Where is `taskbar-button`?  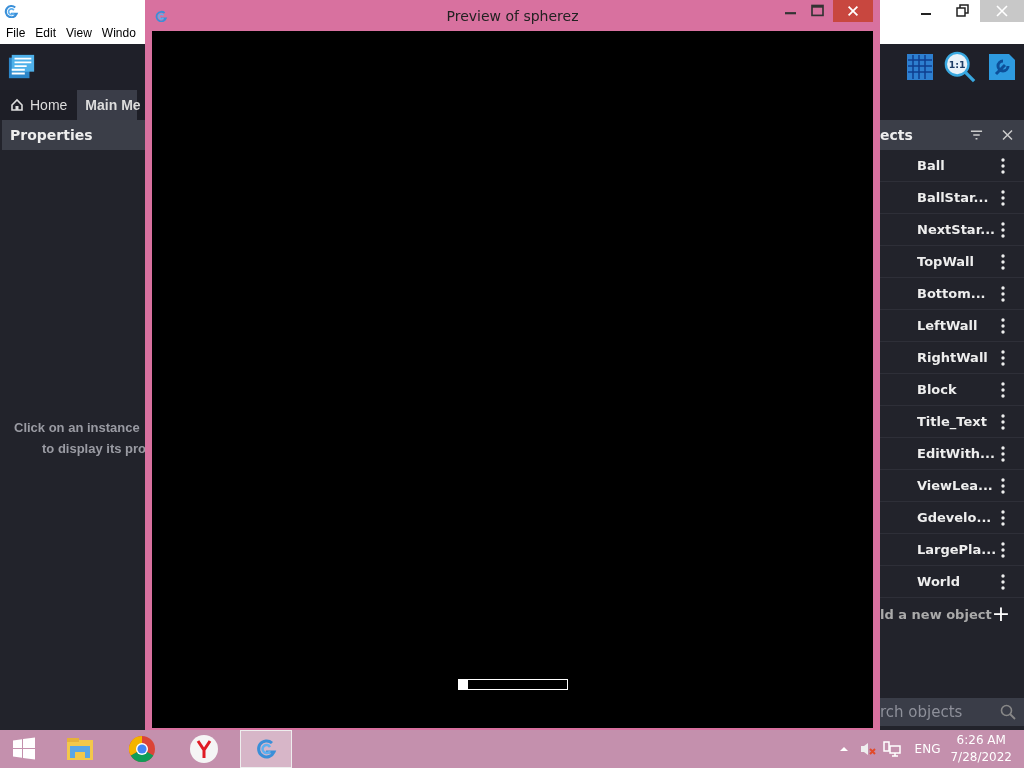
taskbar-button is located at coordinates (266, 749).